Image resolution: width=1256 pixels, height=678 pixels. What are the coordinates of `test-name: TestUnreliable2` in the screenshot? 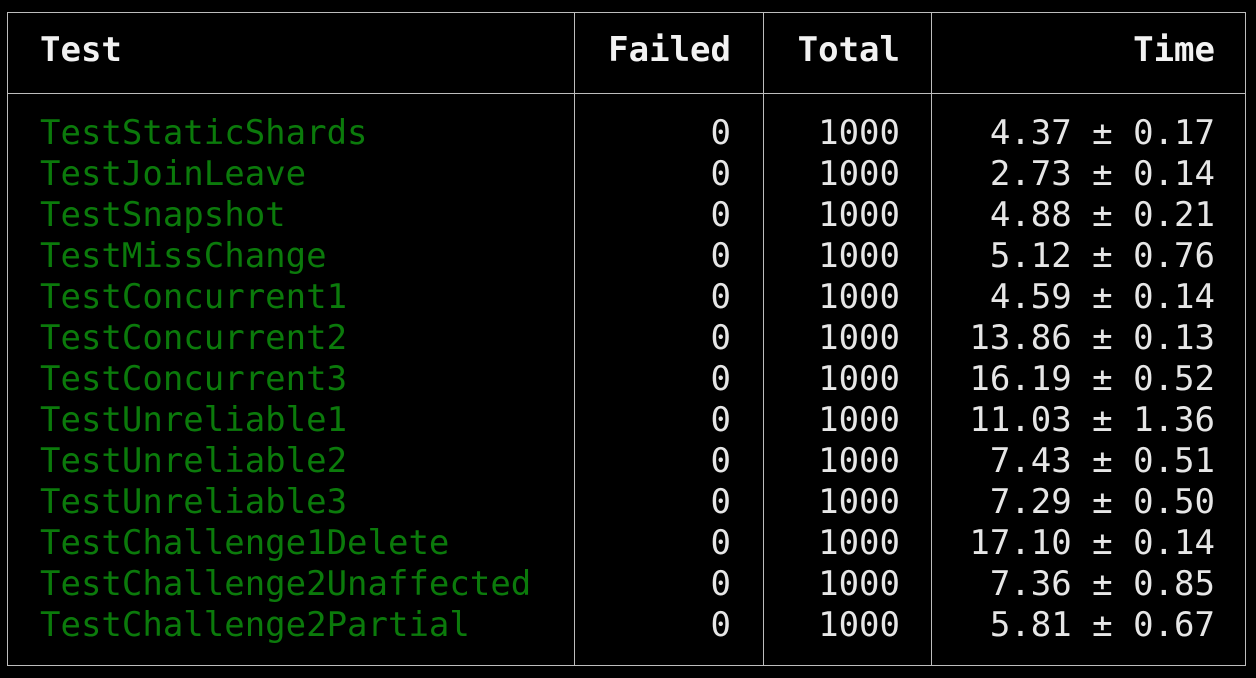 It's located at (194, 461).